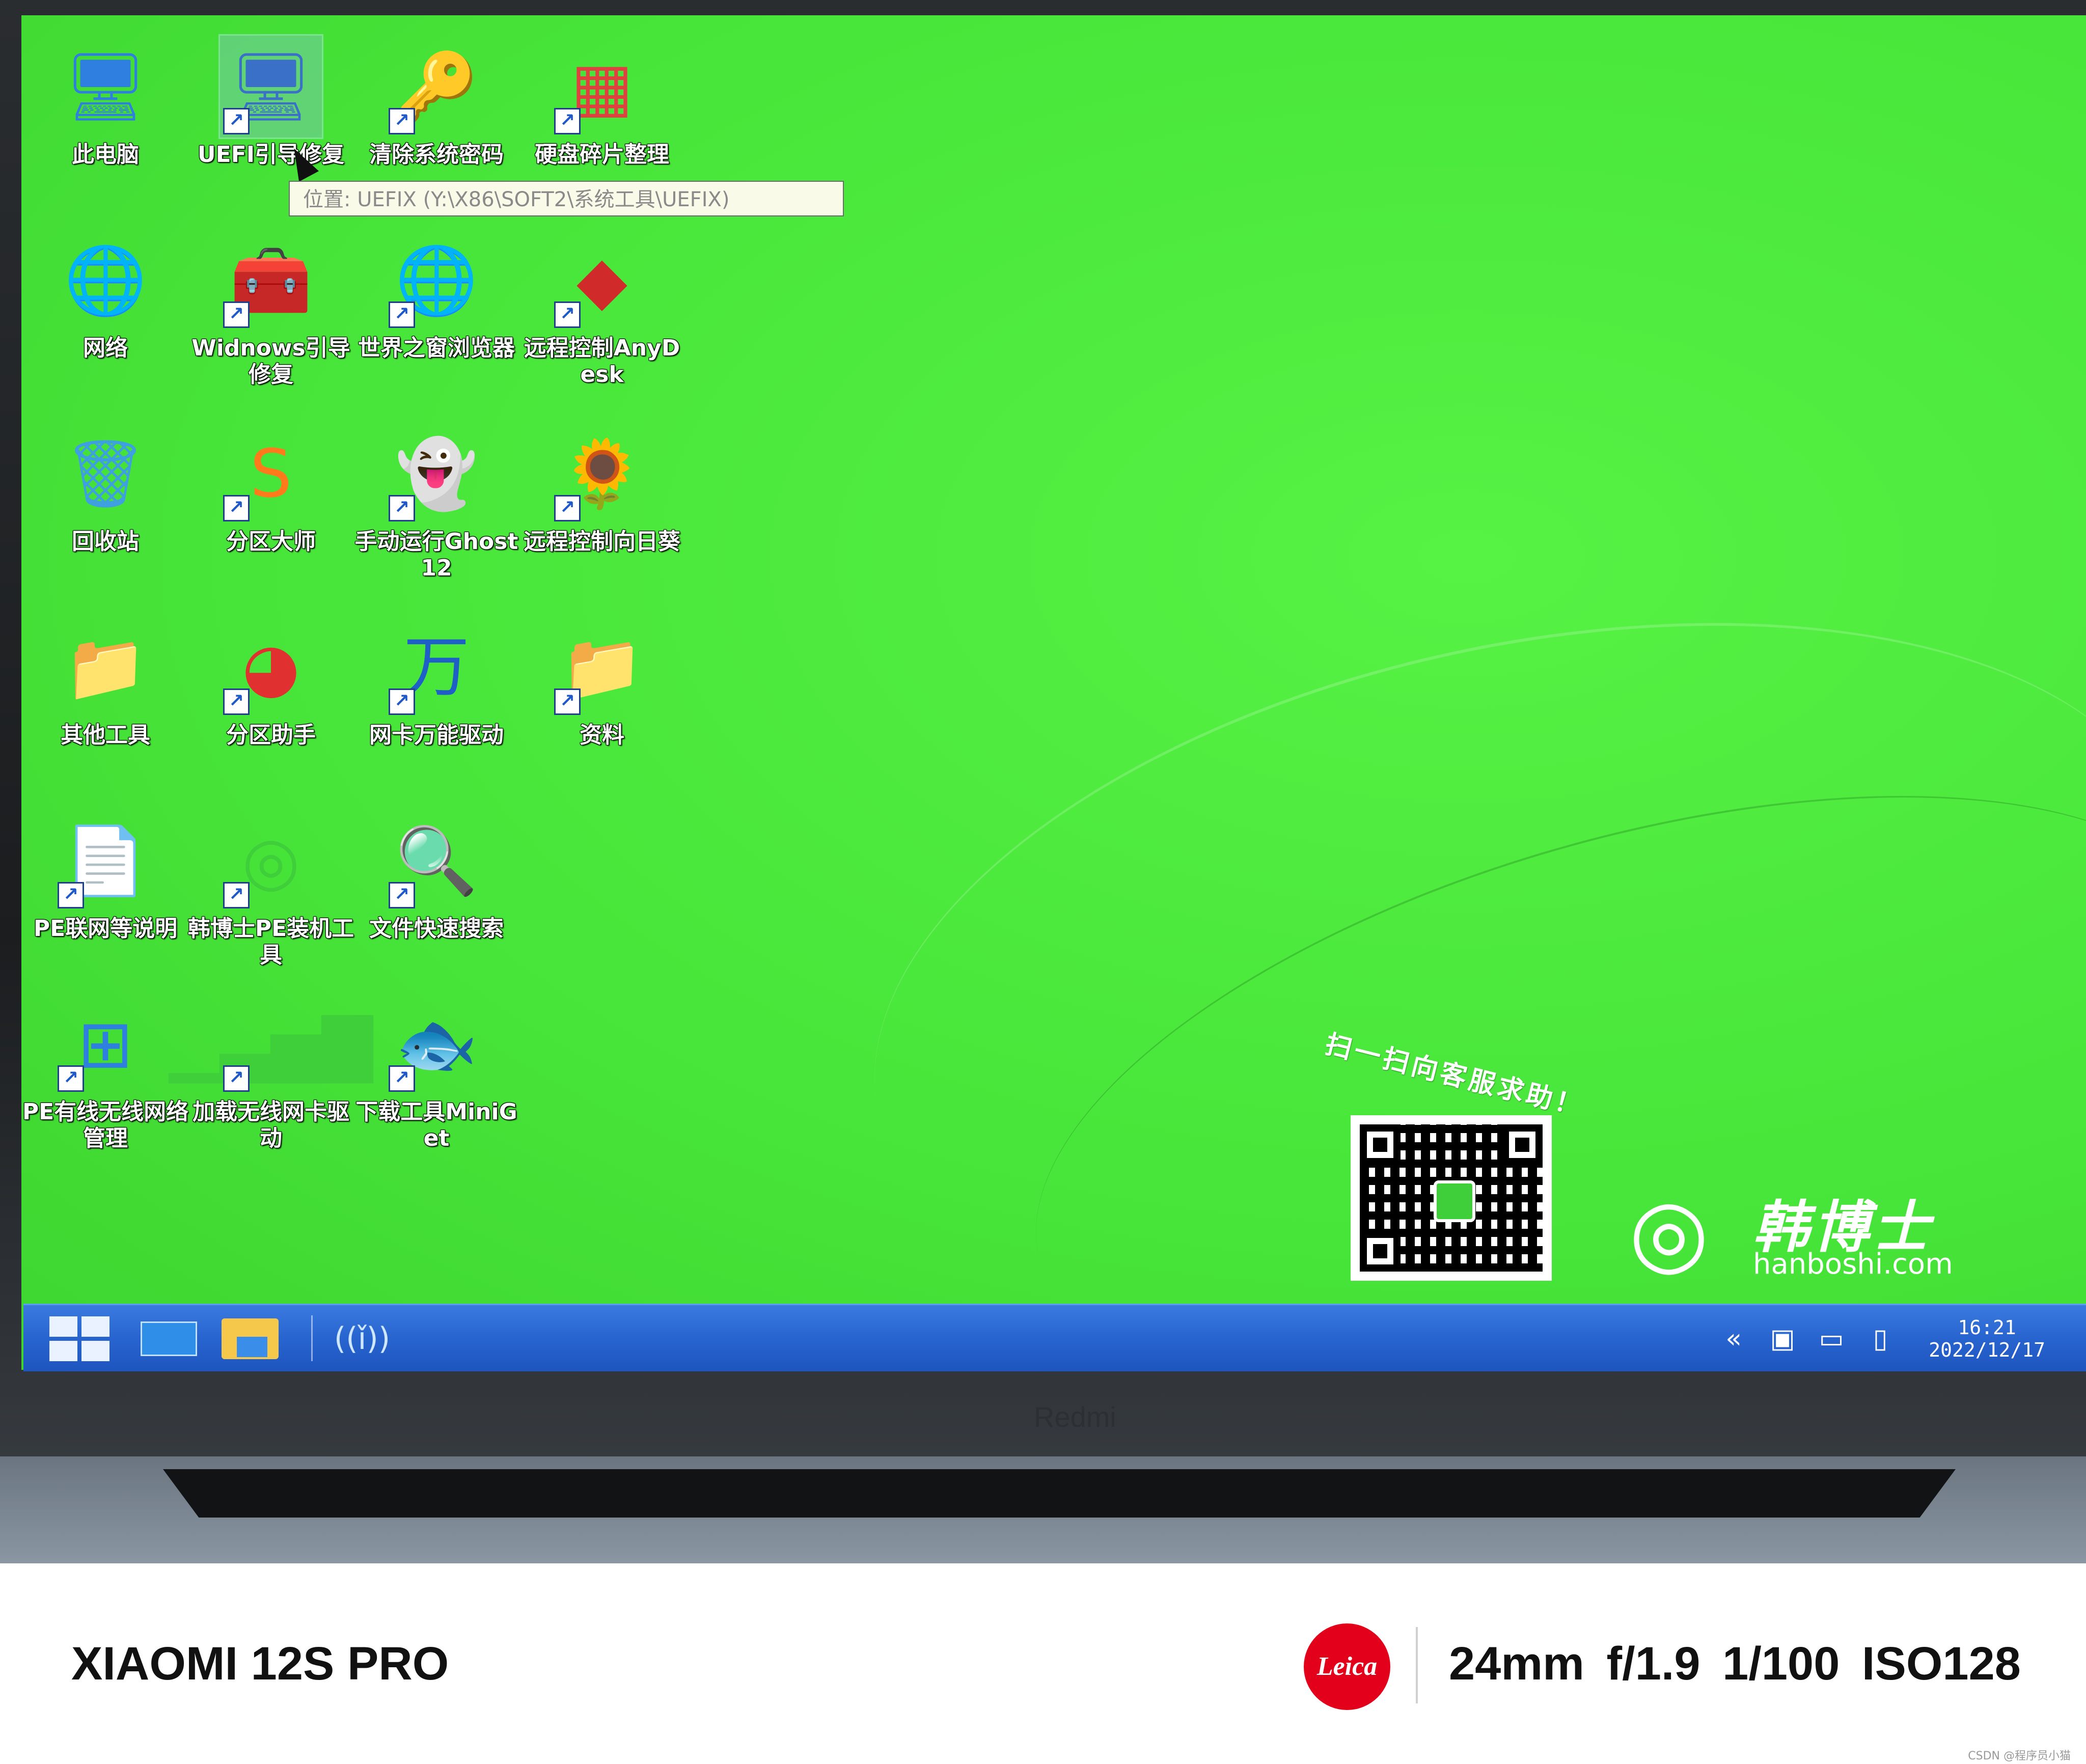 This screenshot has height=1764, width=2086. I want to click on desktop-icon-image: 🧰 ↗, so click(271, 280).